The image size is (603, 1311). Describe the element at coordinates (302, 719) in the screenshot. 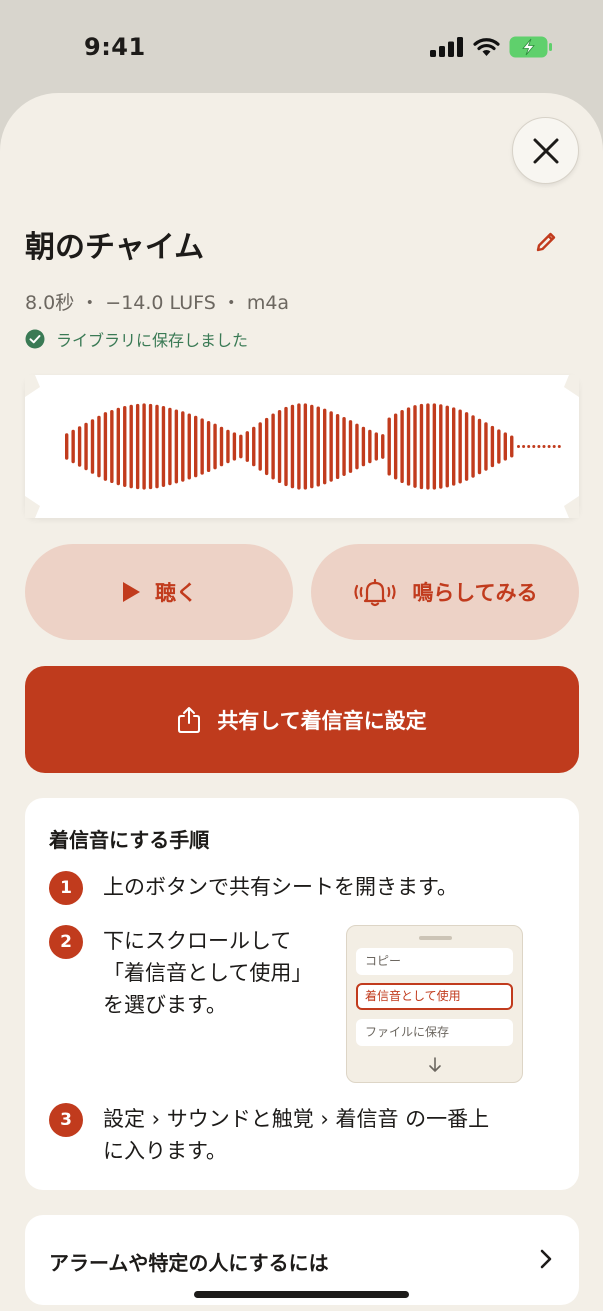

I see `share-as-ringtone-button: 共有して着信音に設定` at that location.